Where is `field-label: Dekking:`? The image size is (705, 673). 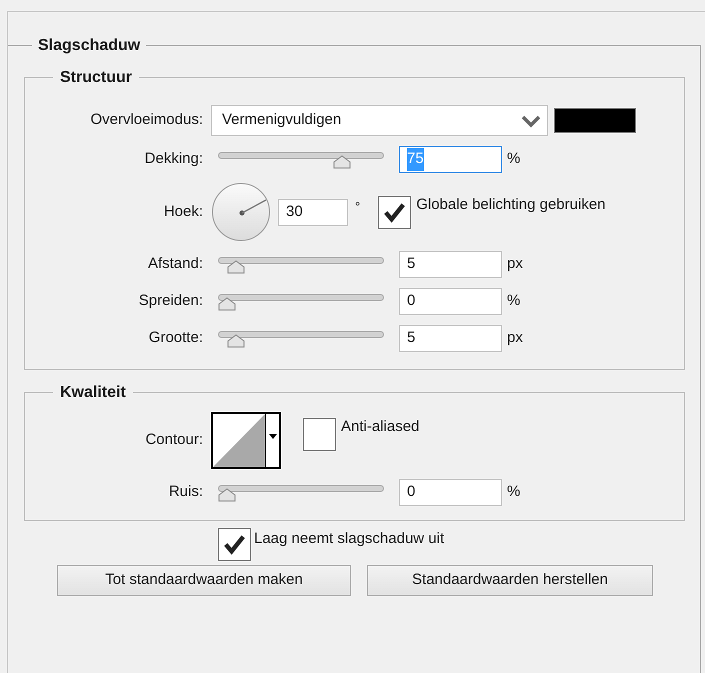
field-label: Dekking: is located at coordinates (173, 159).